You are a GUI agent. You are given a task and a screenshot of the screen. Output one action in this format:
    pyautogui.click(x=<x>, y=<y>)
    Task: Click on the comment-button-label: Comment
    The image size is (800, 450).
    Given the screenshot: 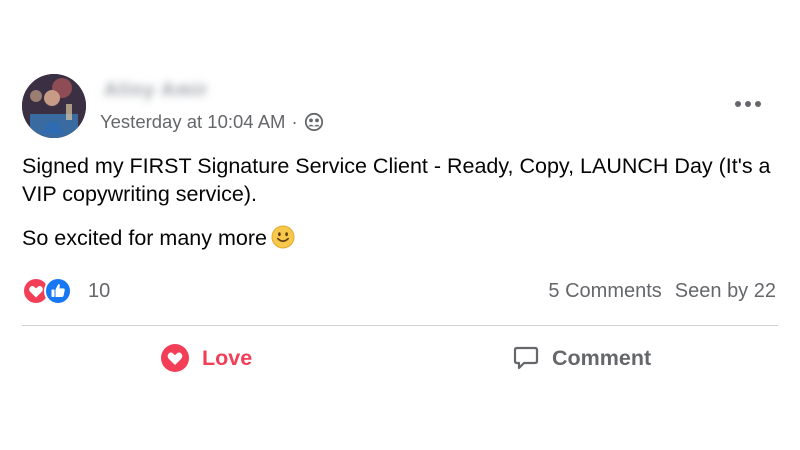 What is the action you would take?
    pyautogui.click(x=602, y=357)
    